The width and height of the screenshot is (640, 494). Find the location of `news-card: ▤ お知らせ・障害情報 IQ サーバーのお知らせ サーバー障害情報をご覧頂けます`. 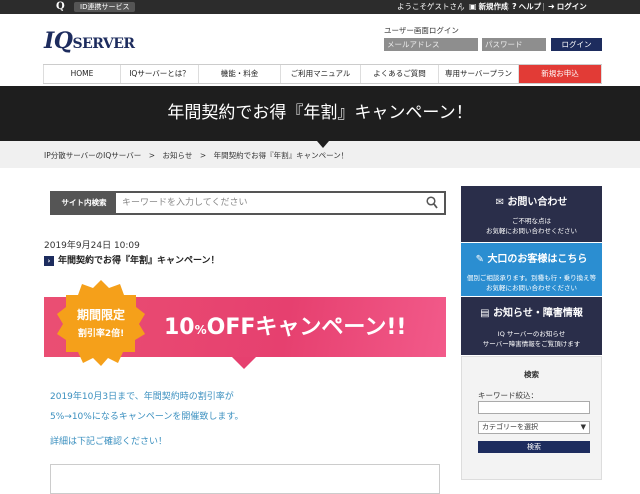

news-card: ▤ お知らせ・障害情報 IQ サーバーのお知らせ サーバー障害情報をご覧頂けます is located at coordinates (531, 326).